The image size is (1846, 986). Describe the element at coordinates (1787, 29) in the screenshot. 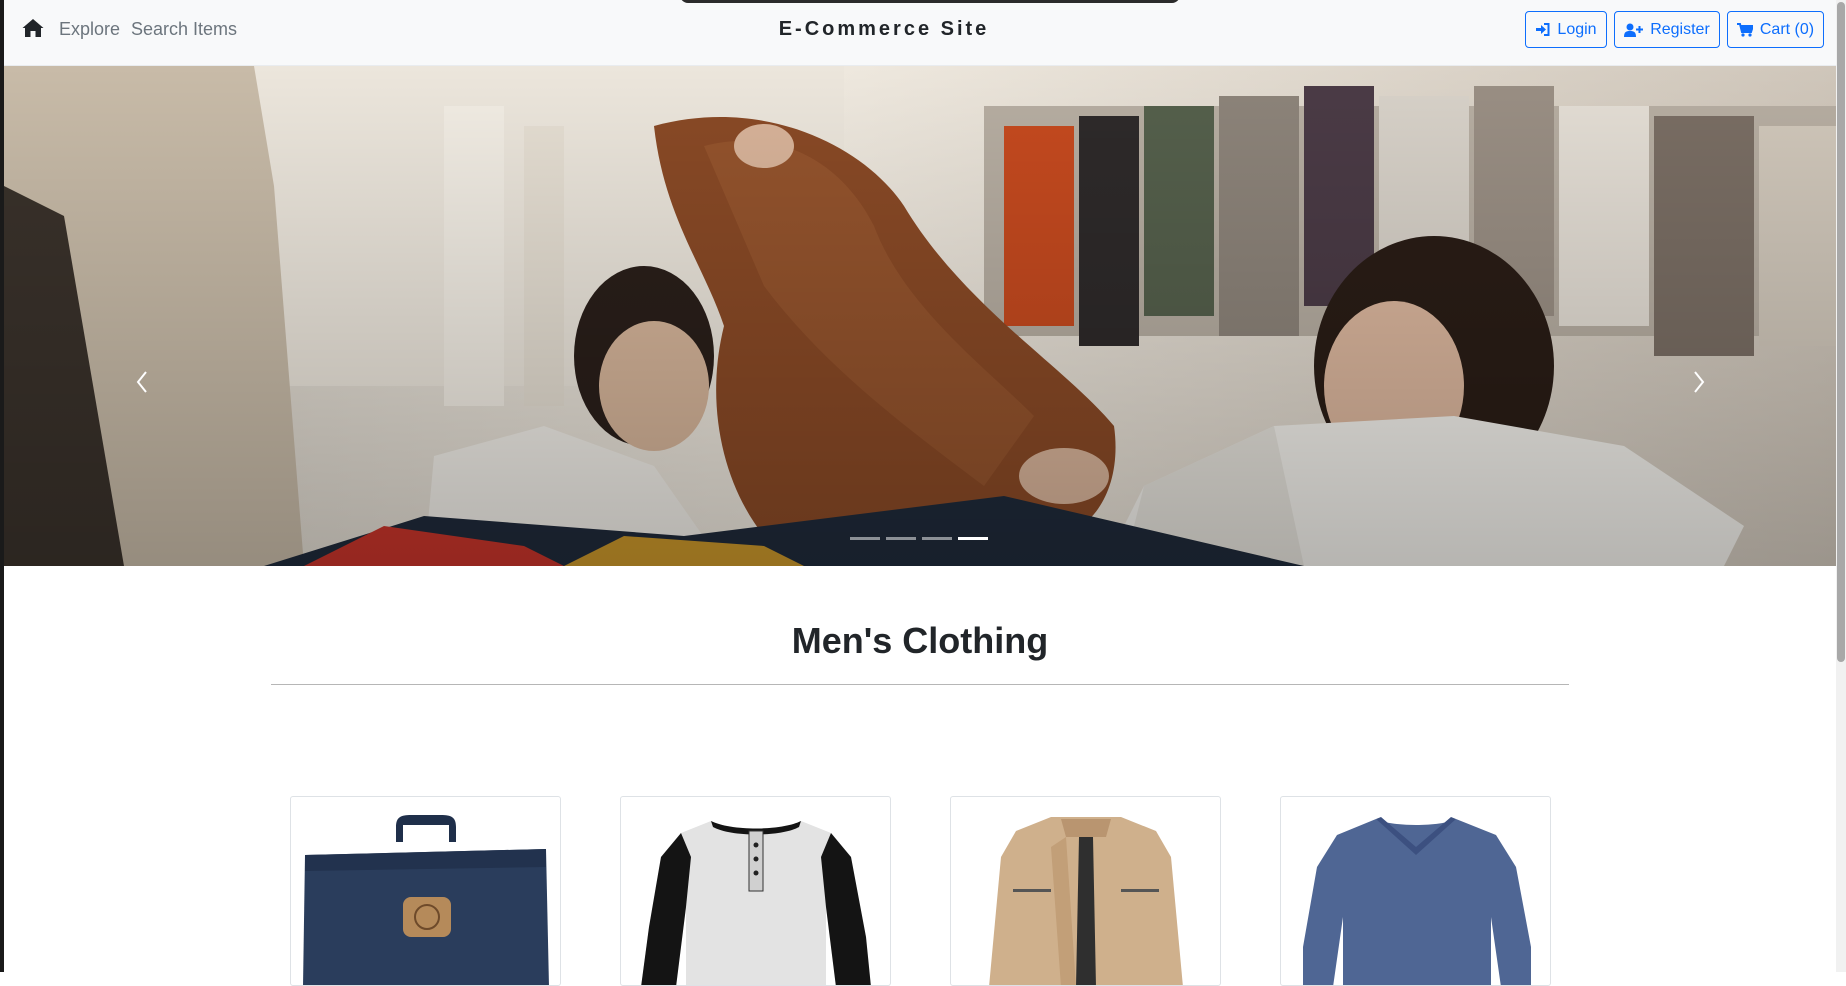

I see `cart-label: Cart (0)` at that location.